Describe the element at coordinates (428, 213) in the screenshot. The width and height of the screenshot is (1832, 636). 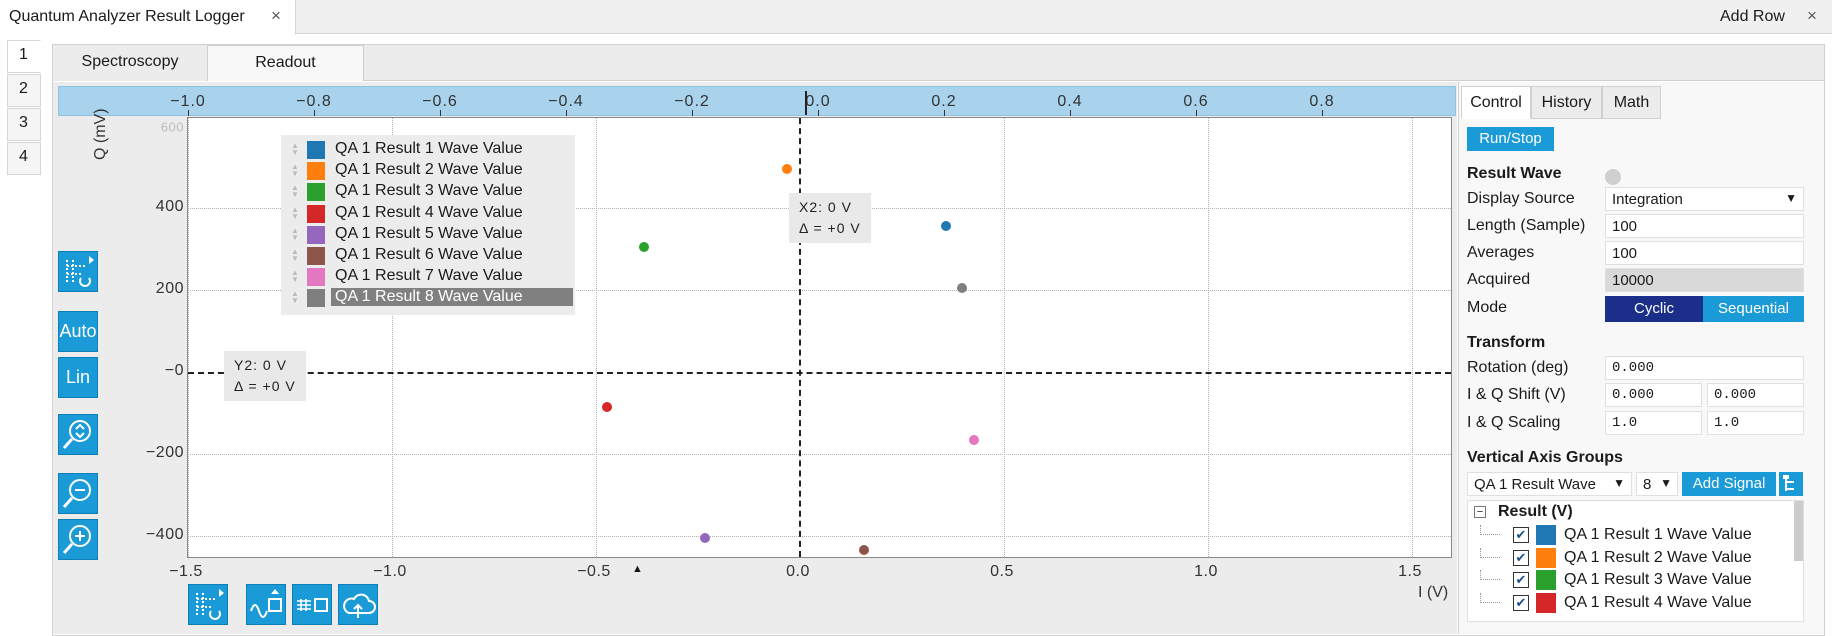
I see `legend-item: ▲ ▼ QA 1 Result 4 Wave Value` at that location.